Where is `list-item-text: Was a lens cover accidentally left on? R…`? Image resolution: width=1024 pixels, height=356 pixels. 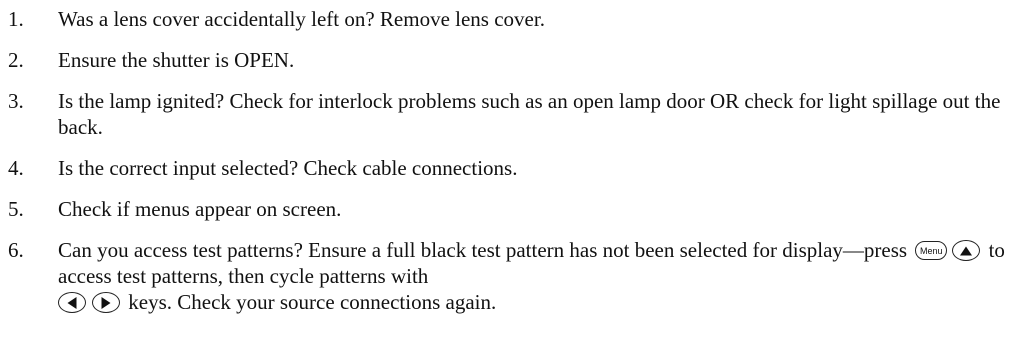
list-item-text: Was a lens cover accidentally left on? R… is located at coordinates (301, 19).